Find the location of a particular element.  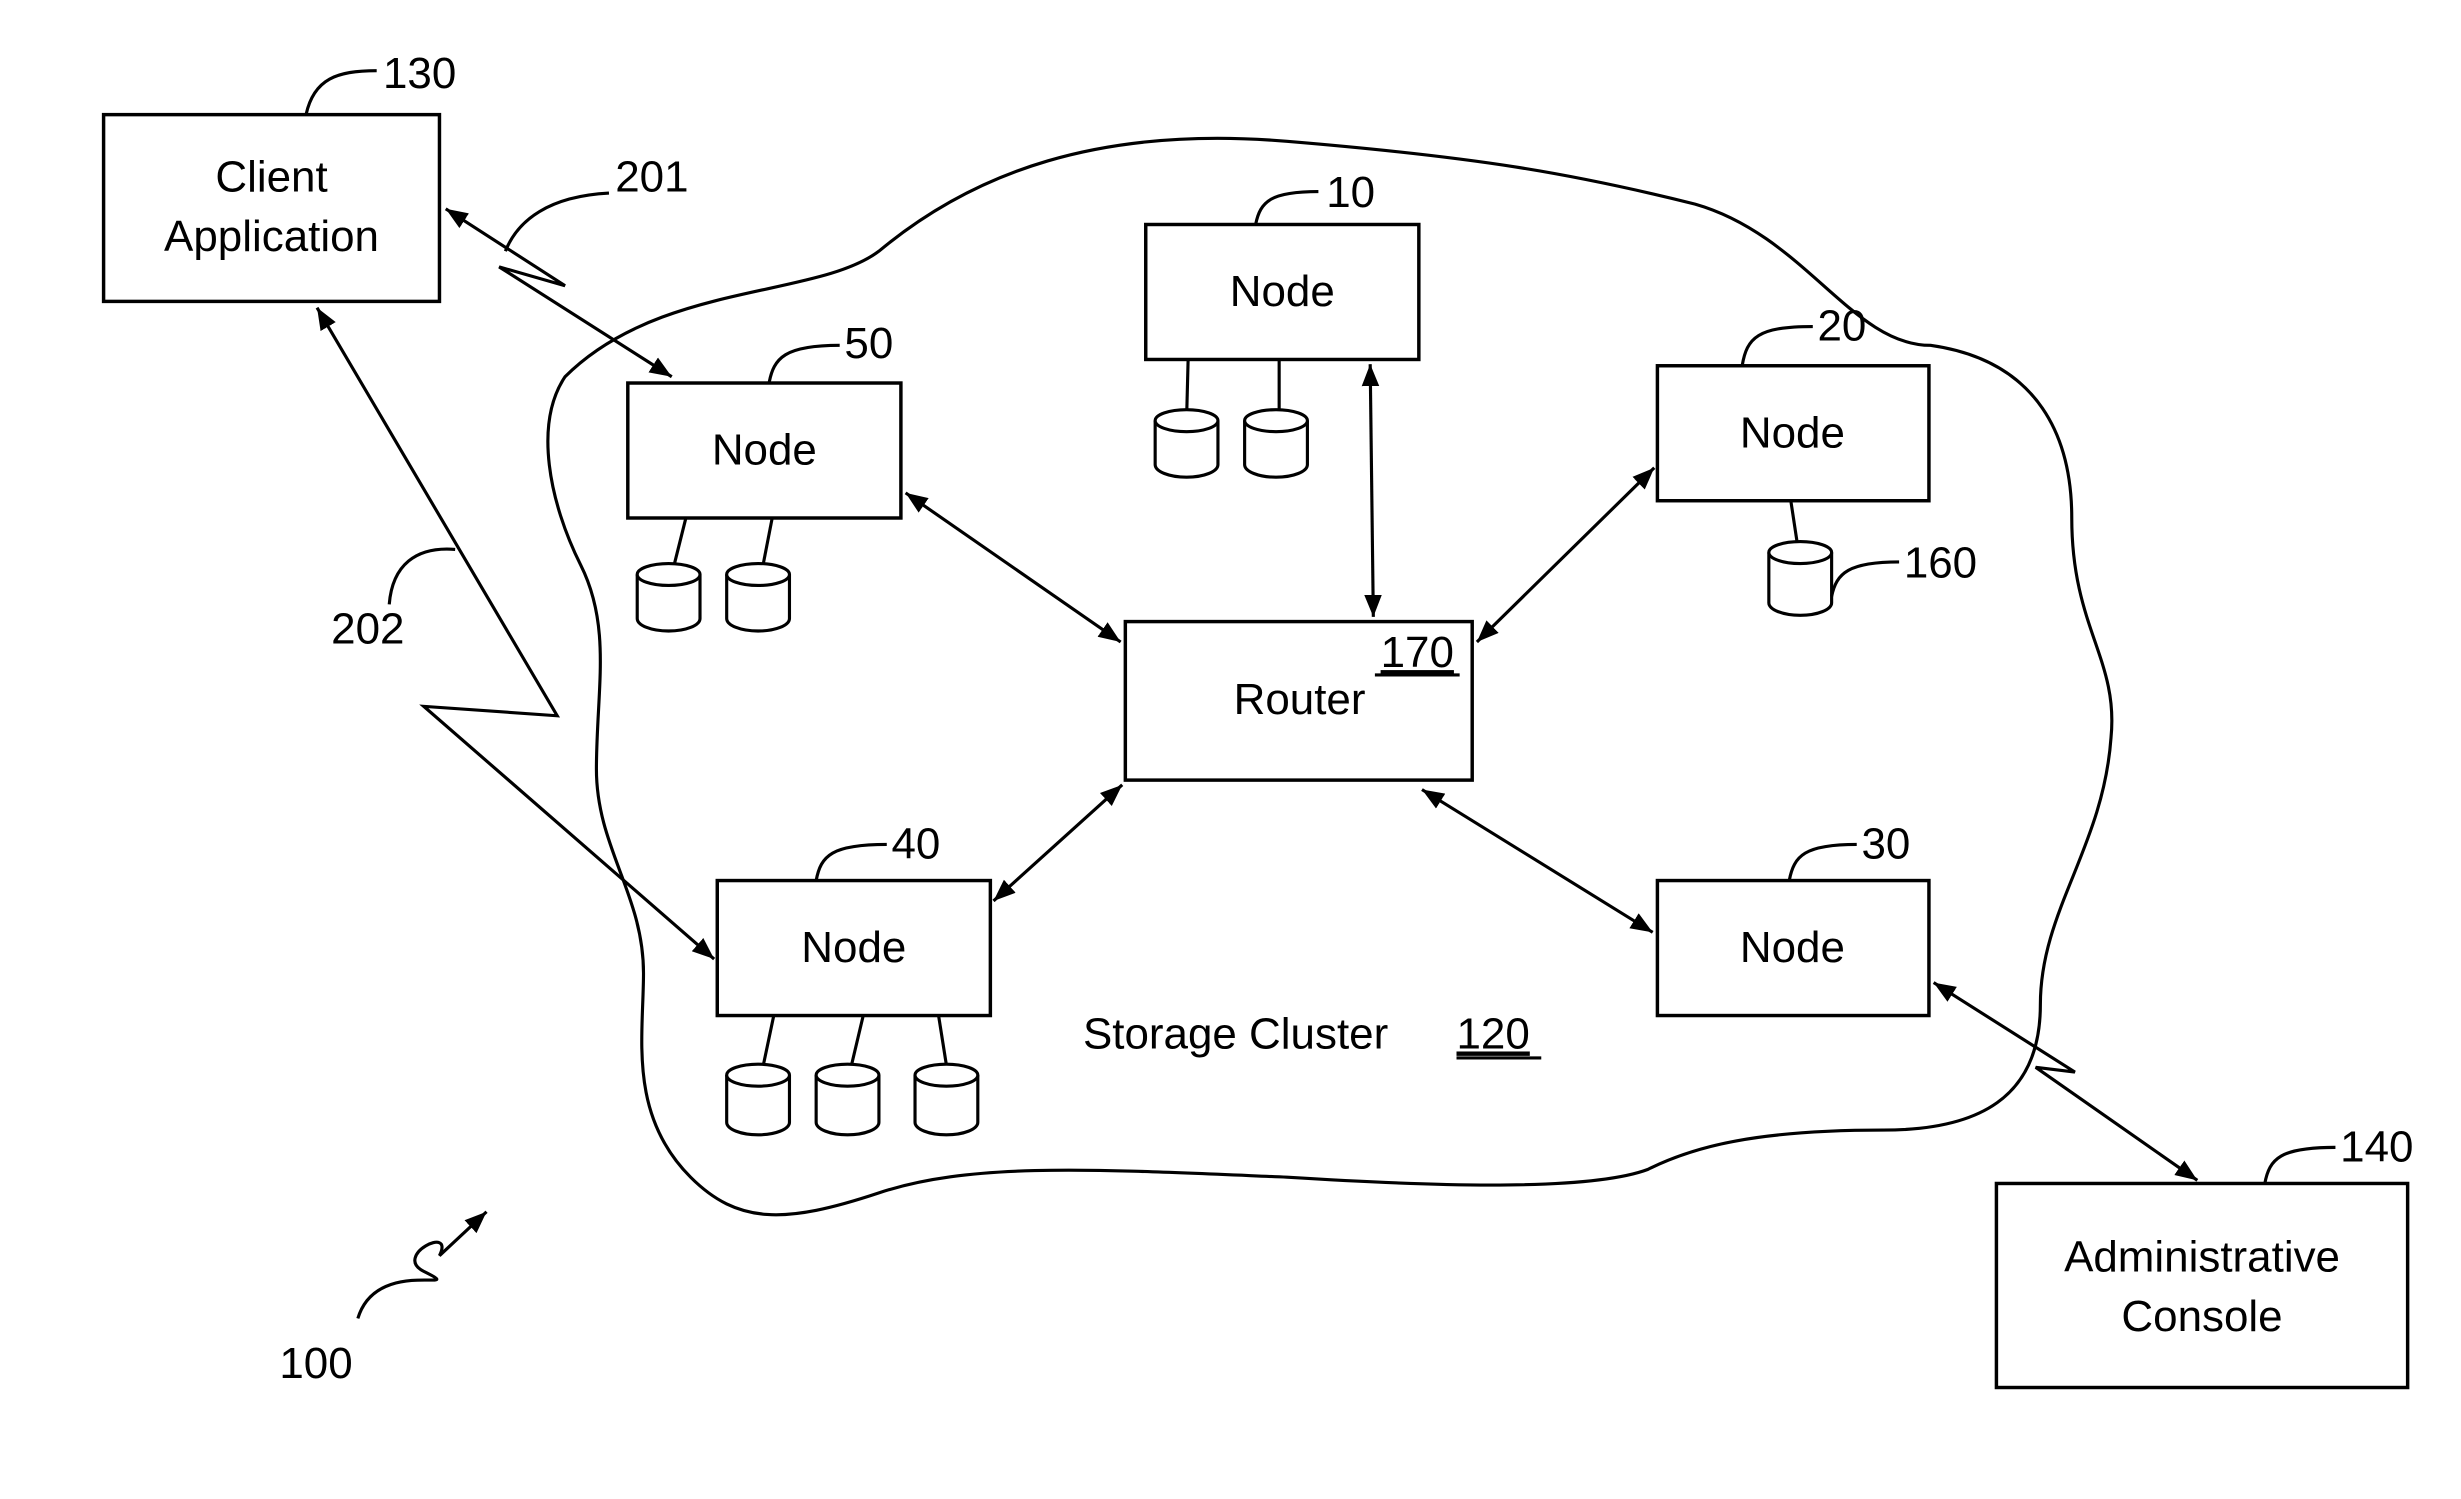

link-202-ref: 202 is located at coordinates (367, 629).